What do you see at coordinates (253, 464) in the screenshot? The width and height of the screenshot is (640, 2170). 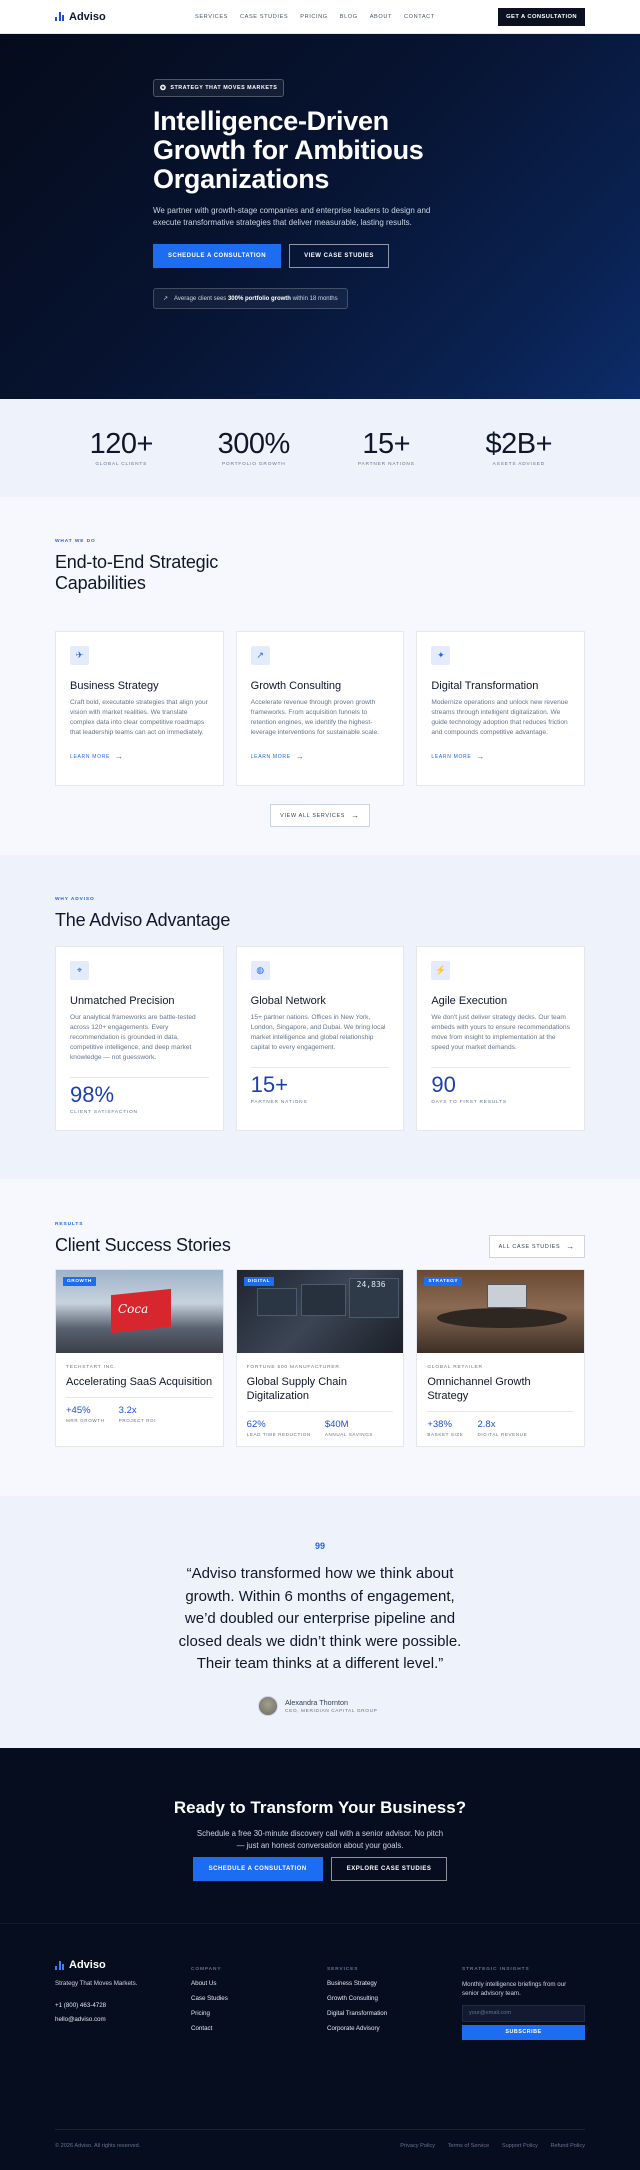 I see `stat-label: PORTFOLIO GROWTH` at bounding box center [253, 464].